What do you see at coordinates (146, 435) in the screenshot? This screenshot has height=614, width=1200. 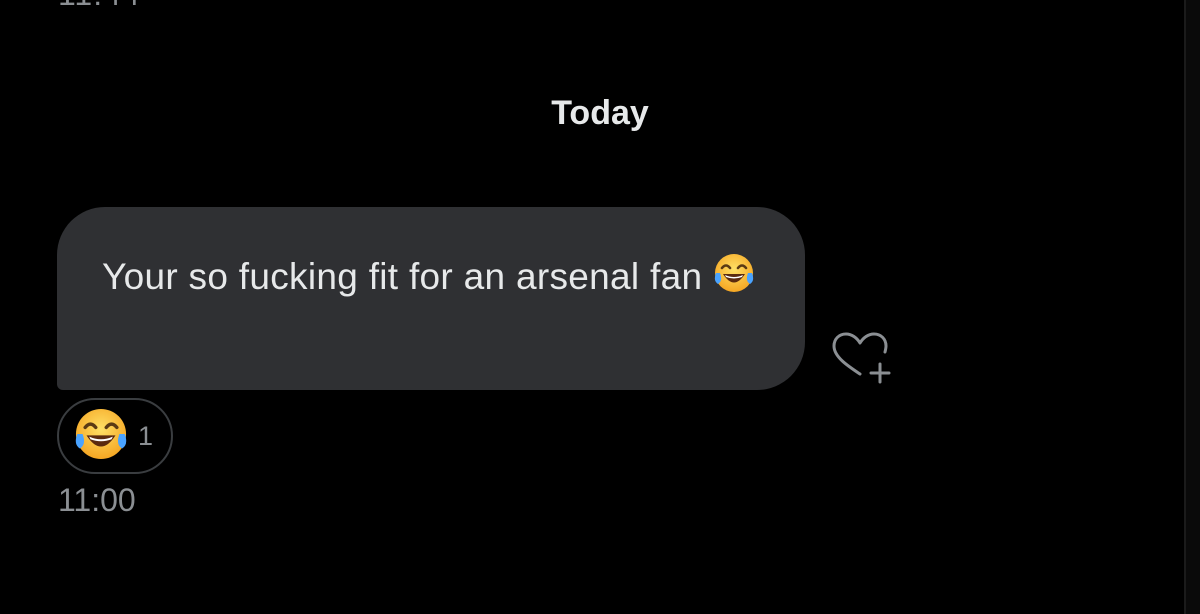 I see `reaction-count: 1` at bounding box center [146, 435].